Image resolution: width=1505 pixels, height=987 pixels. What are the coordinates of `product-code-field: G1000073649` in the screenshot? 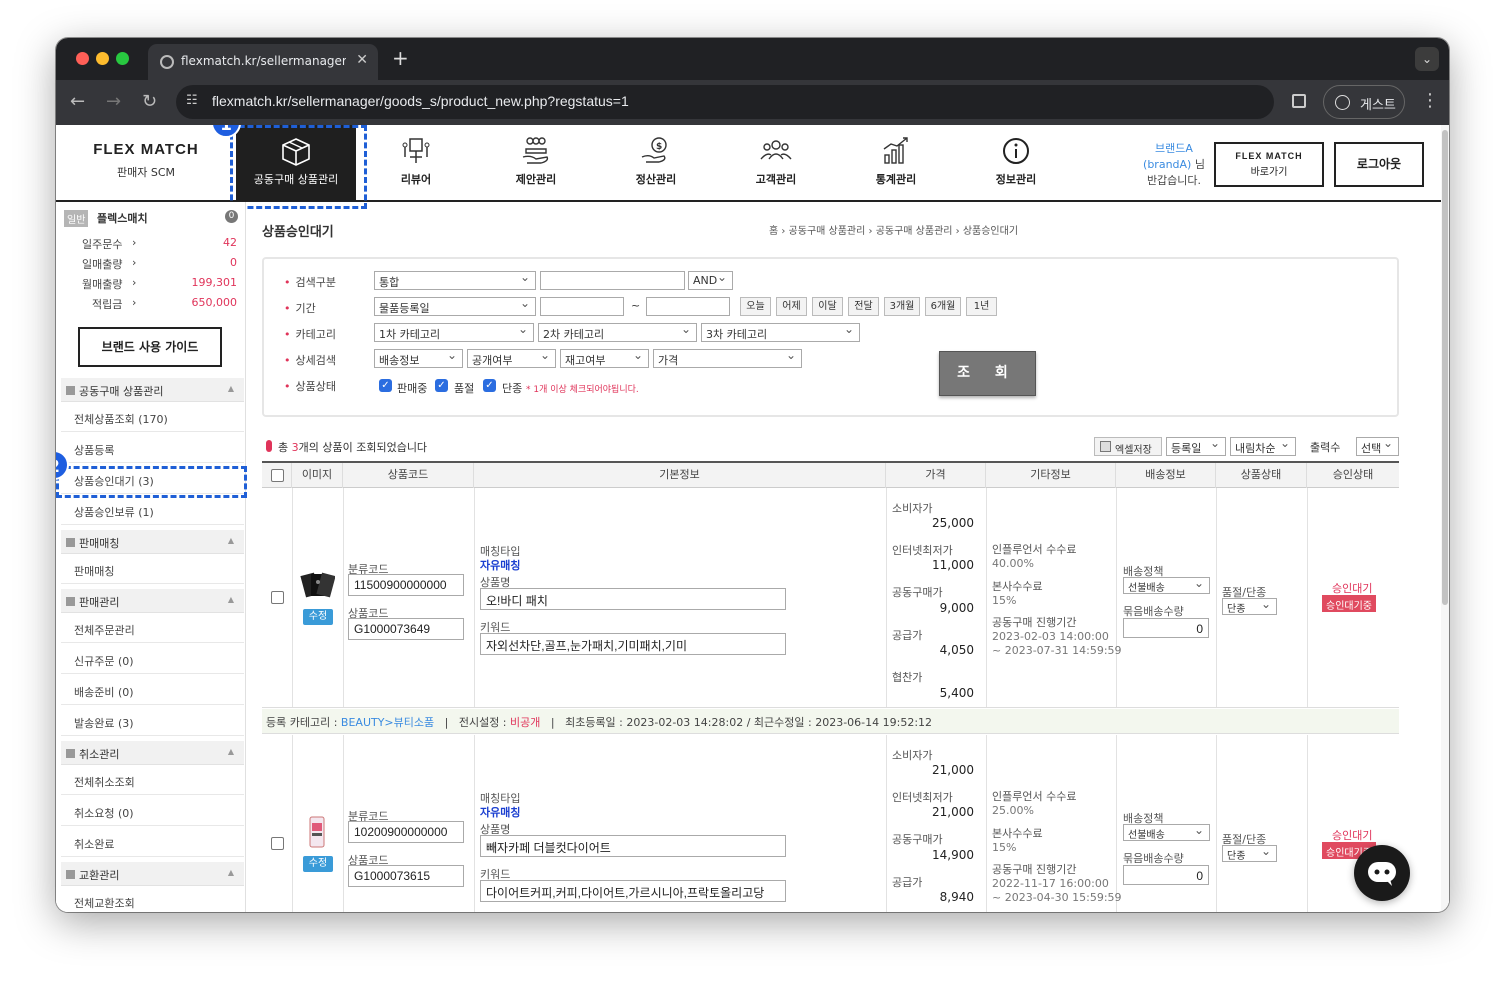 It's located at (406, 629).